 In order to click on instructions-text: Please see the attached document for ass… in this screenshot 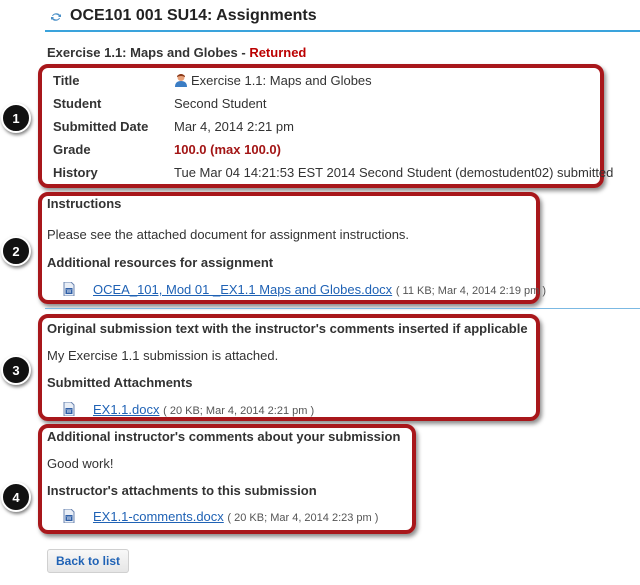, I will do `click(228, 234)`.